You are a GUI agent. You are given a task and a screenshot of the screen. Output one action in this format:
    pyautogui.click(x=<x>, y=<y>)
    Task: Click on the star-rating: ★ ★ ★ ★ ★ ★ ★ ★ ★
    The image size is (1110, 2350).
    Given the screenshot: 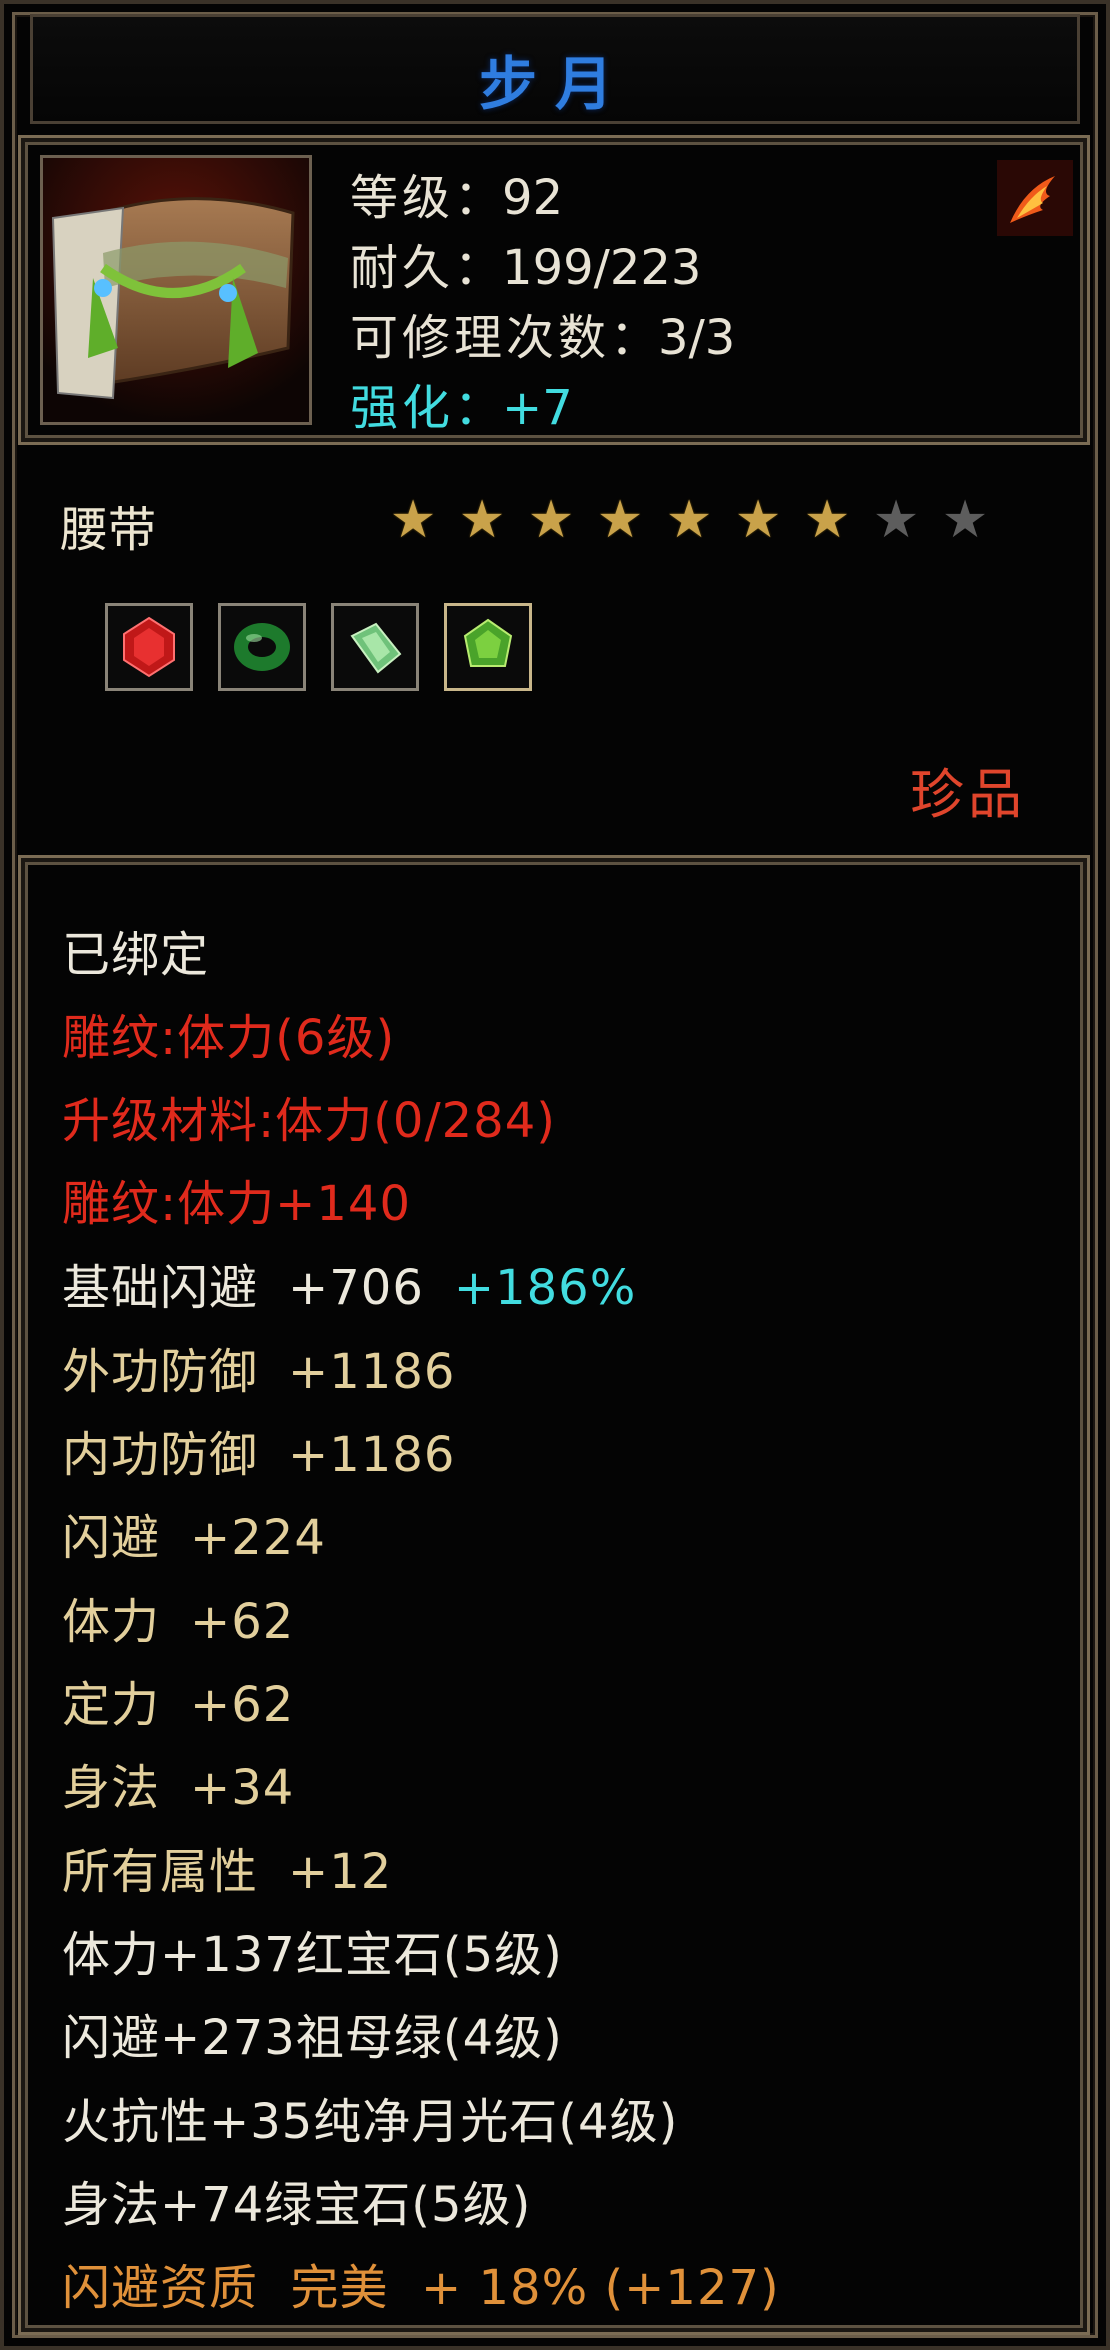 What is the action you would take?
    pyautogui.click(x=689, y=520)
    